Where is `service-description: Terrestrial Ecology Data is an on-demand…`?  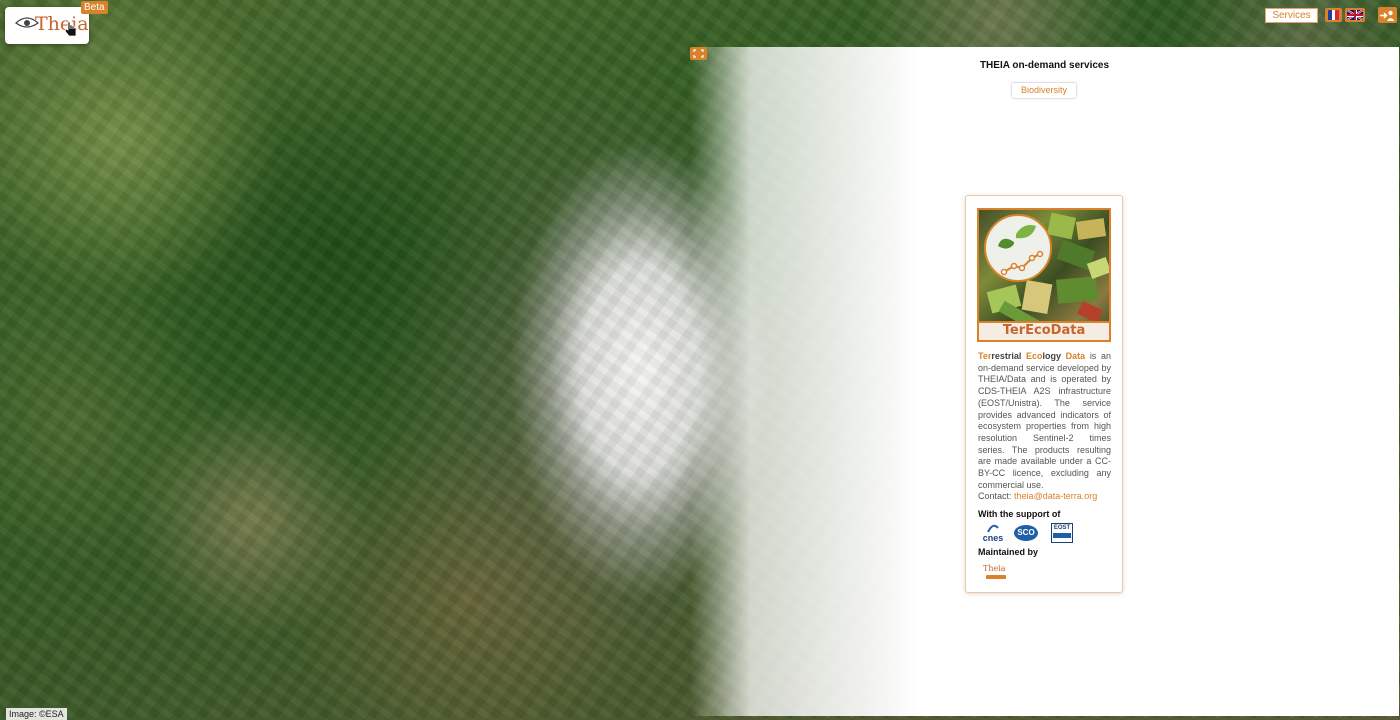
service-description: Terrestrial Ecology Data is an on-demand… is located at coordinates (1044, 421).